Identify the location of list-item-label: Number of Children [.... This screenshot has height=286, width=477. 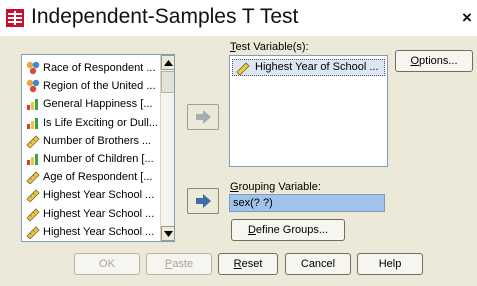
(98, 159).